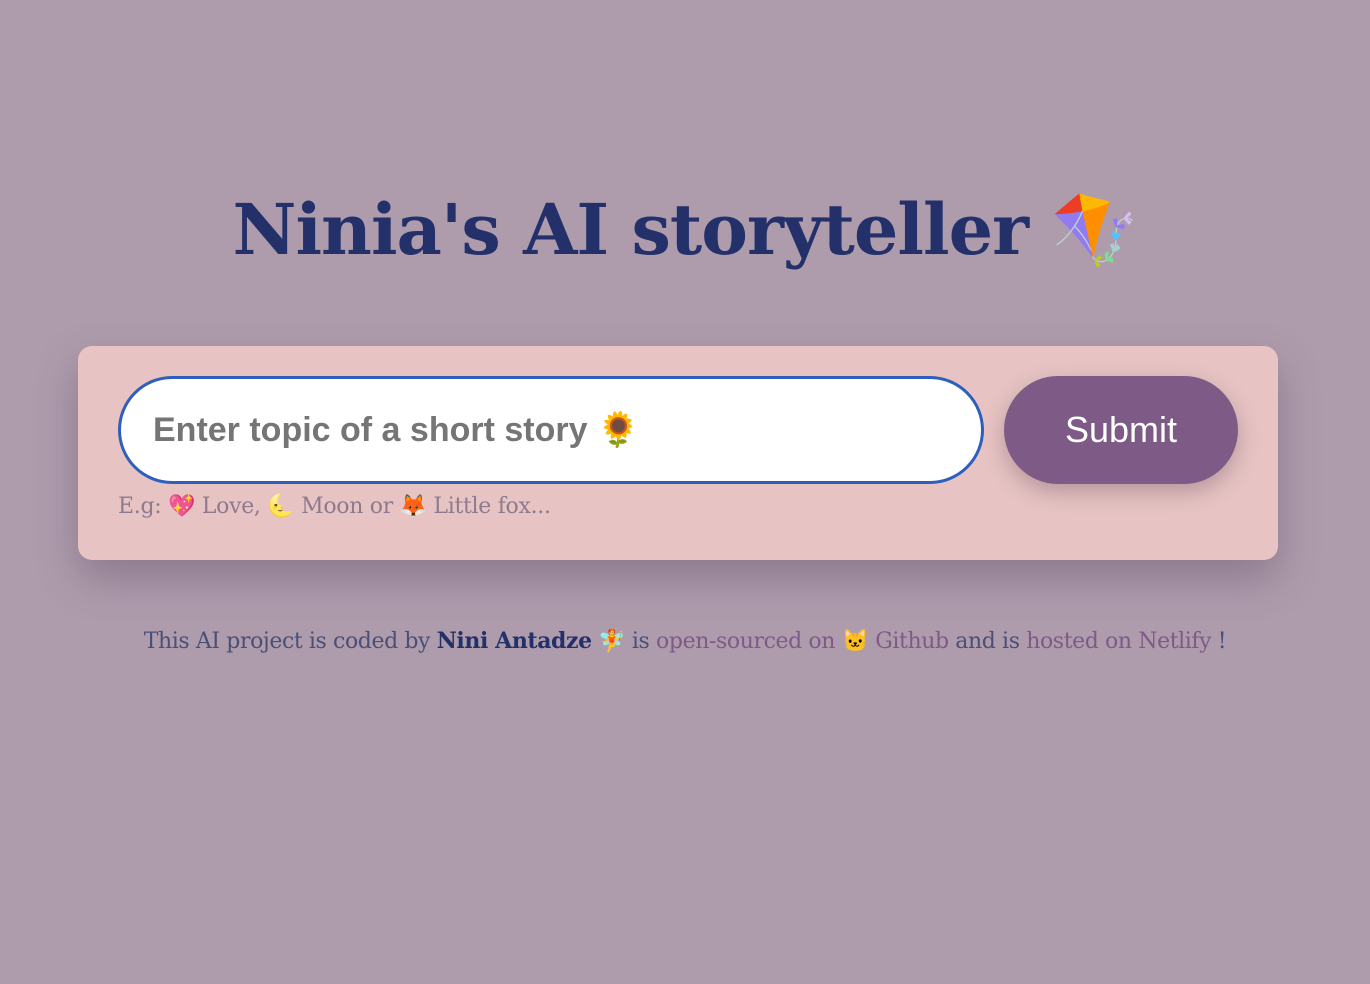 Image resolution: width=1370 pixels, height=984 pixels. I want to click on kite-icon: 🪁, so click(1094, 230).